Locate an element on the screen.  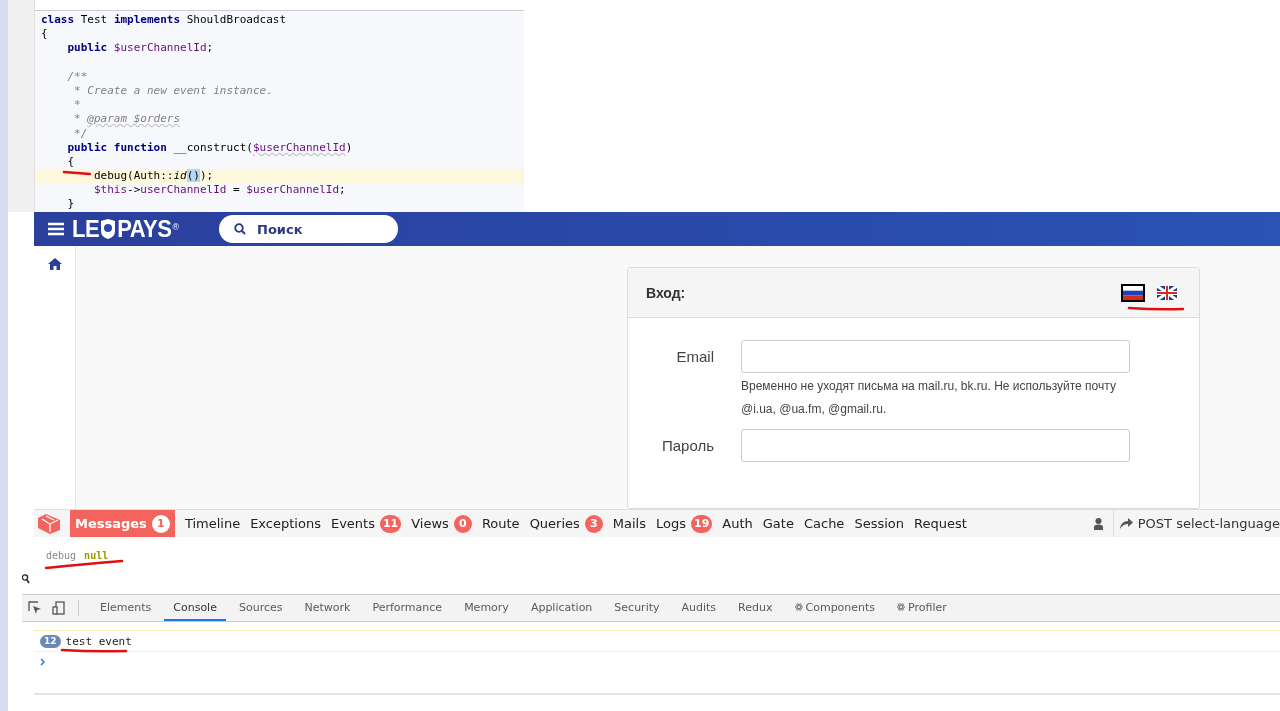
count-badge: 0 is located at coordinates (462, 523).